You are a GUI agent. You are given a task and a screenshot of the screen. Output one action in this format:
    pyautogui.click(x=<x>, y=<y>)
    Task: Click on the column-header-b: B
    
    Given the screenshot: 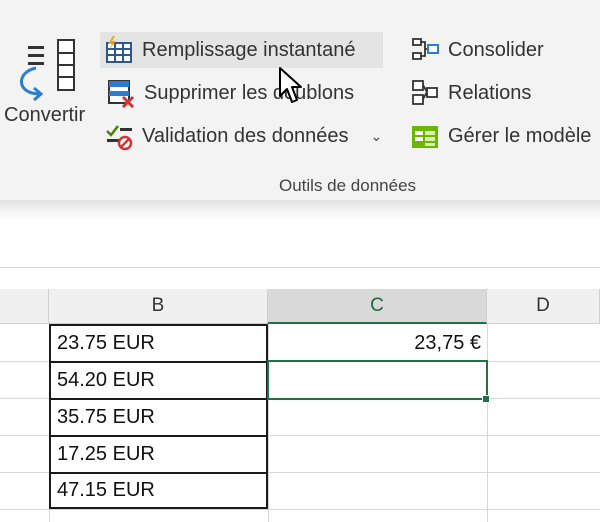 What is the action you would take?
    pyautogui.click(x=158, y=306)
    